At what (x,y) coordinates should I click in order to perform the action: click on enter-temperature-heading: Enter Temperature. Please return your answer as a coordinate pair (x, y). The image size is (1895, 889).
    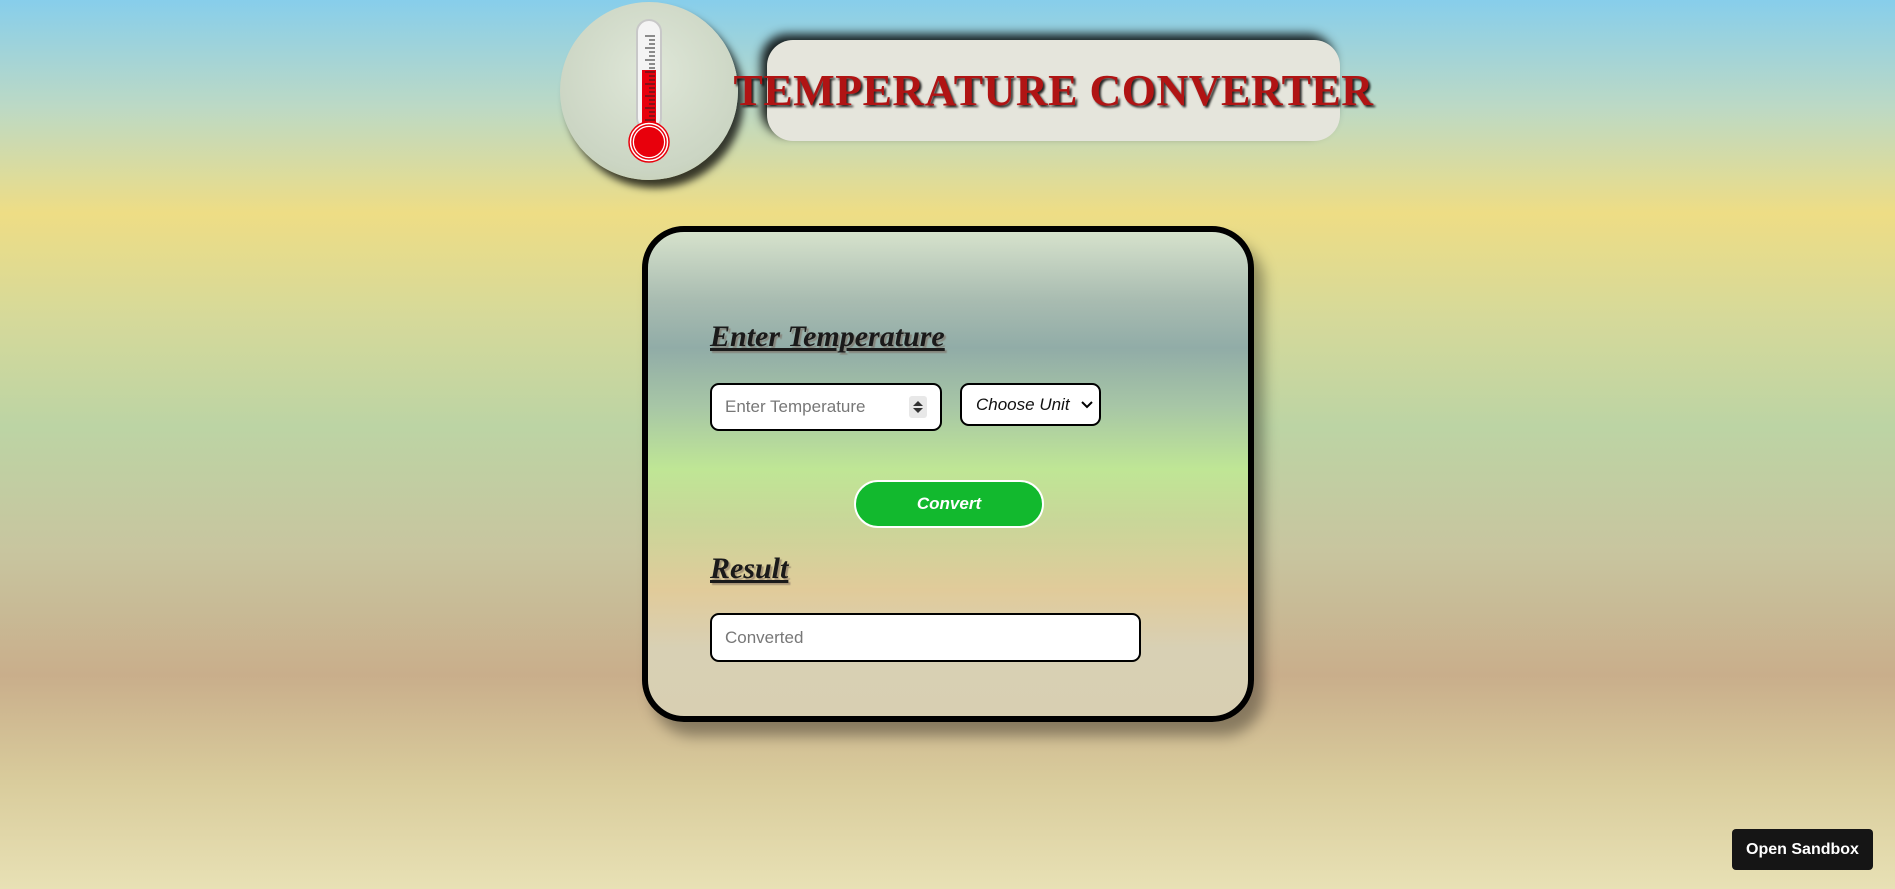
    Looking at the image, I should click on (827, 336).